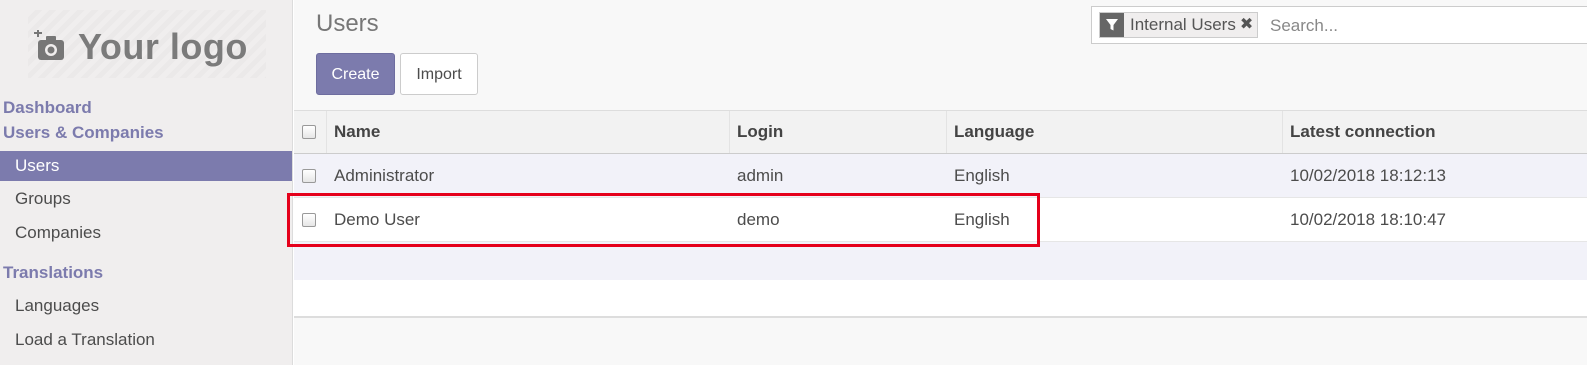 Image resolution: width=1587 pixels, height=365 pixels. Describe the element at coordinates (940, 261) in the screenshot. I see `table-empty-row` at that location.